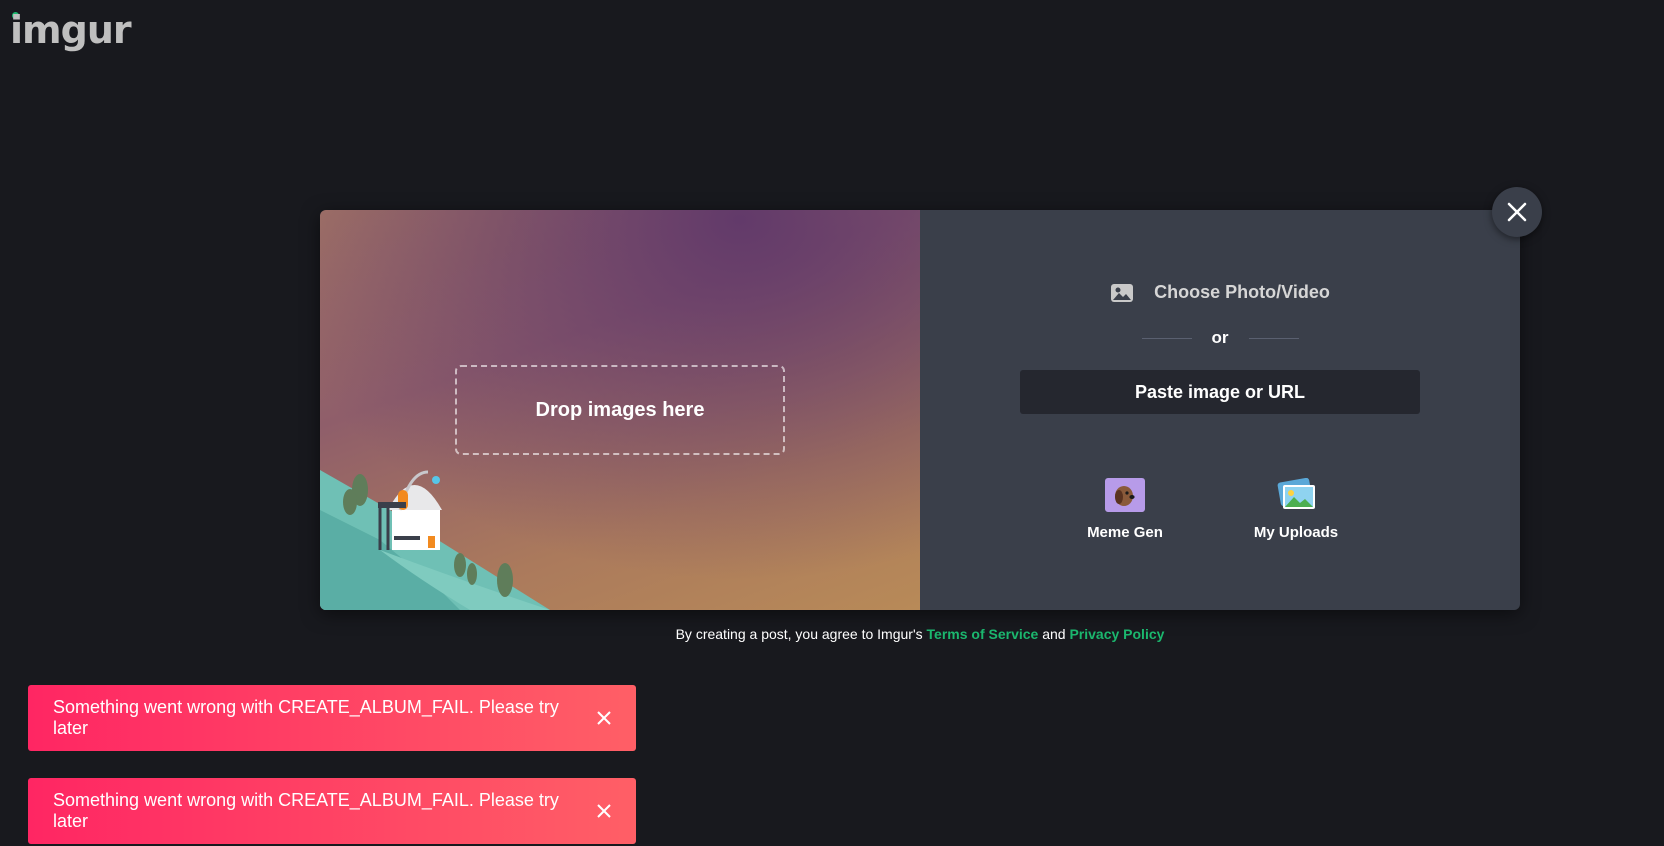  I want to click on meme-gen-button: Meme Gen, so click(1125, 509).